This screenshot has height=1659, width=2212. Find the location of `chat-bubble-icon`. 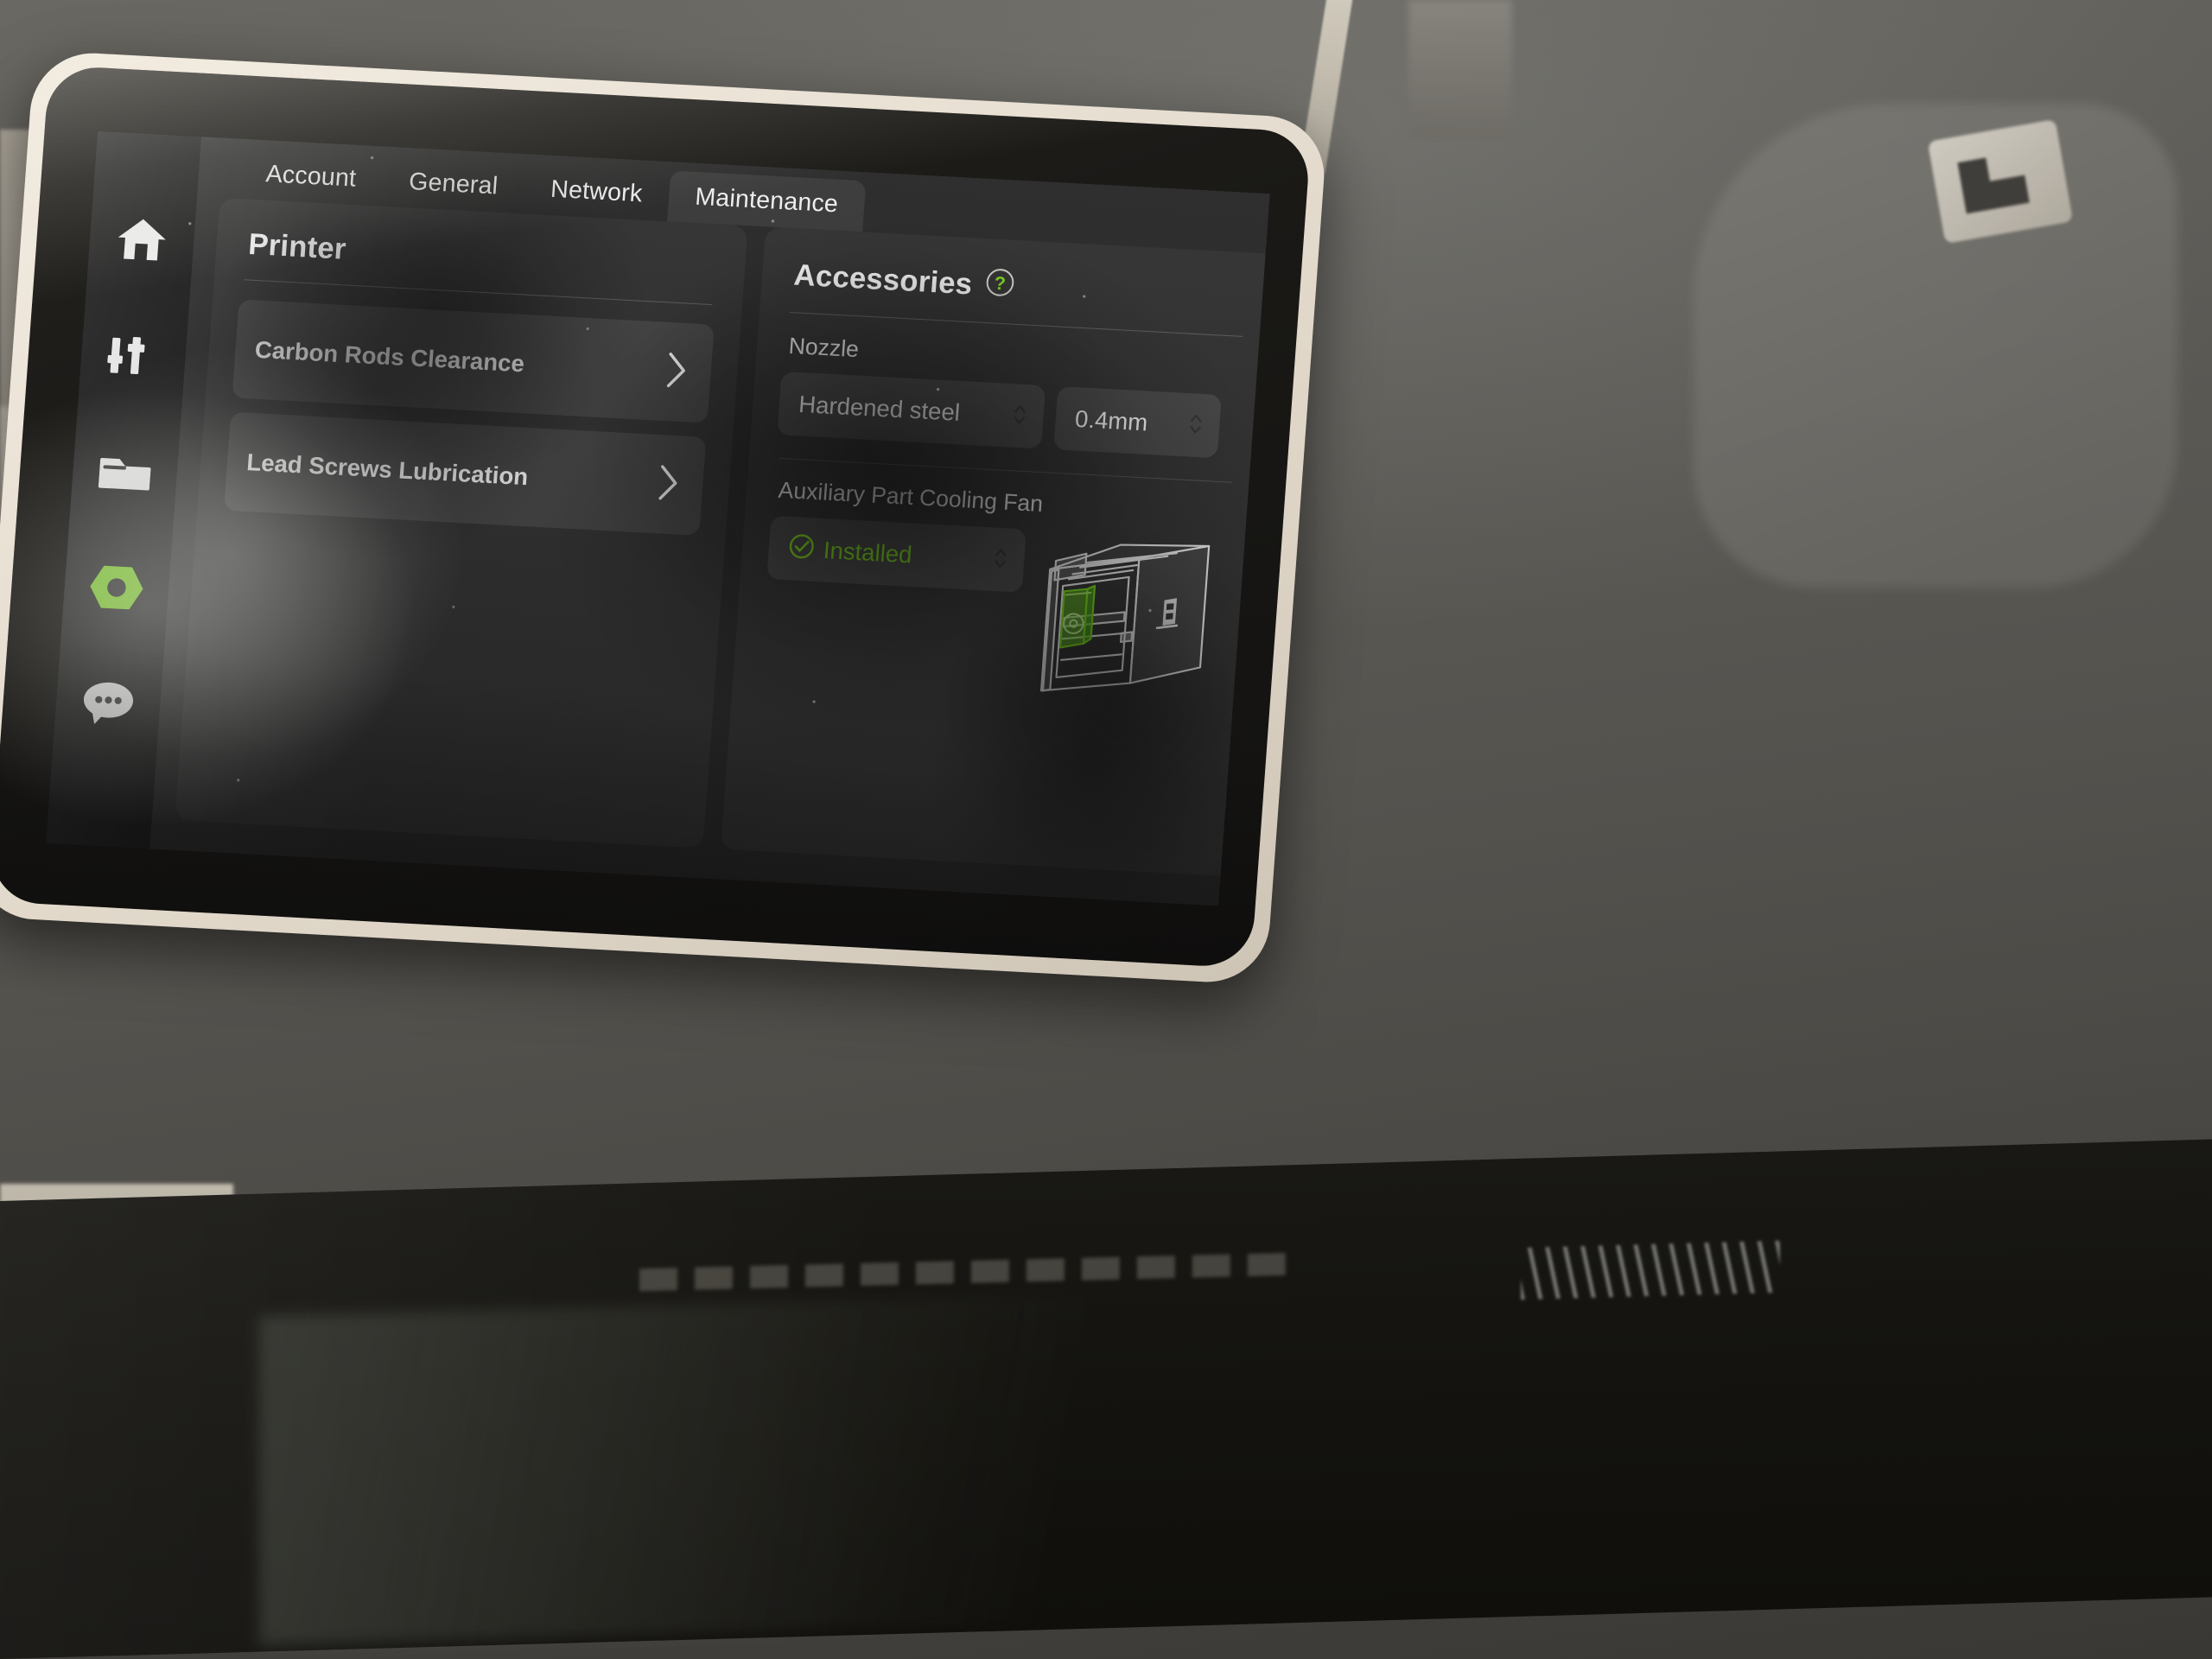

chat-bubble-icon is located at coordinates (108, 703).